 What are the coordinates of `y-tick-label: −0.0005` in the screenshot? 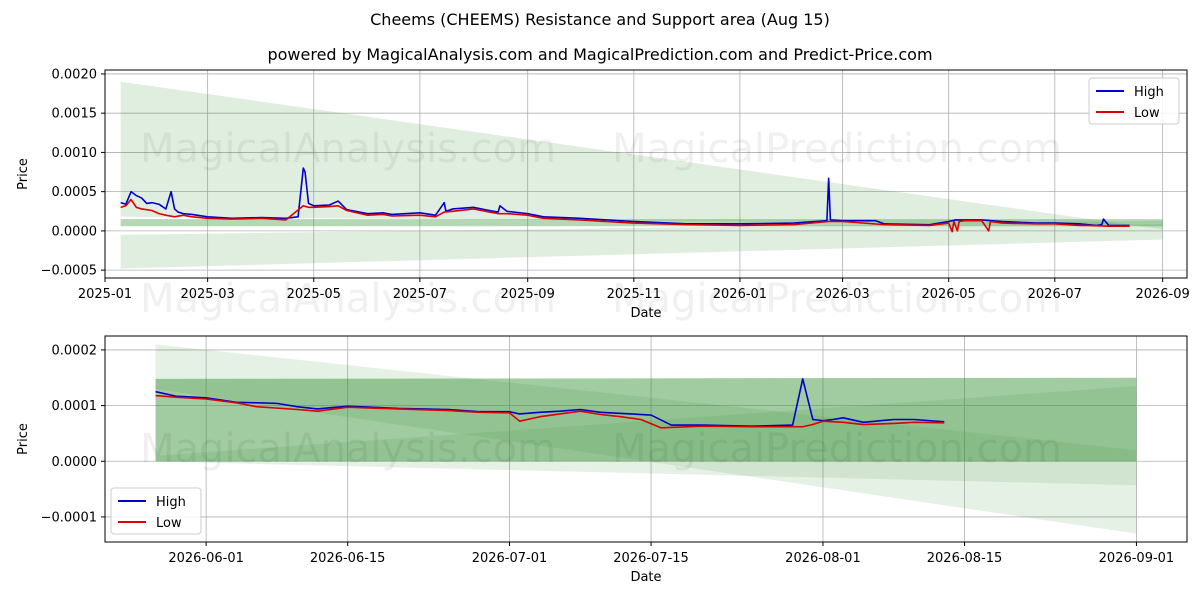 It's located at (69, 271).